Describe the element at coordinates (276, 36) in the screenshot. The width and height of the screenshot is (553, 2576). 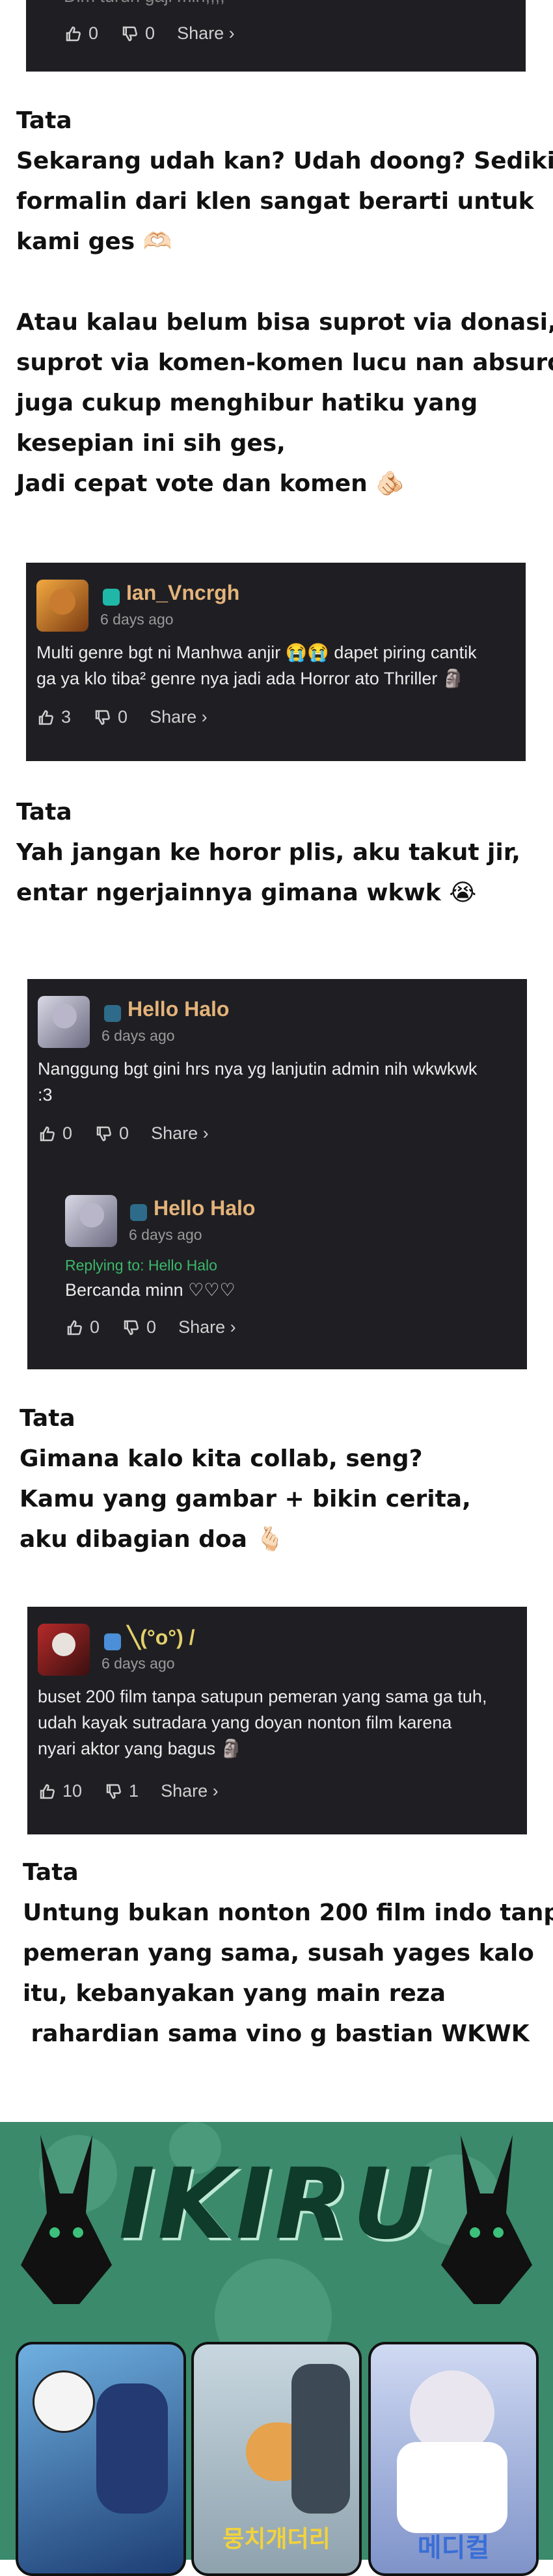
I see `comment-card-top: Dim turun gaji min;;;; 0 0 Share ›` at that location.